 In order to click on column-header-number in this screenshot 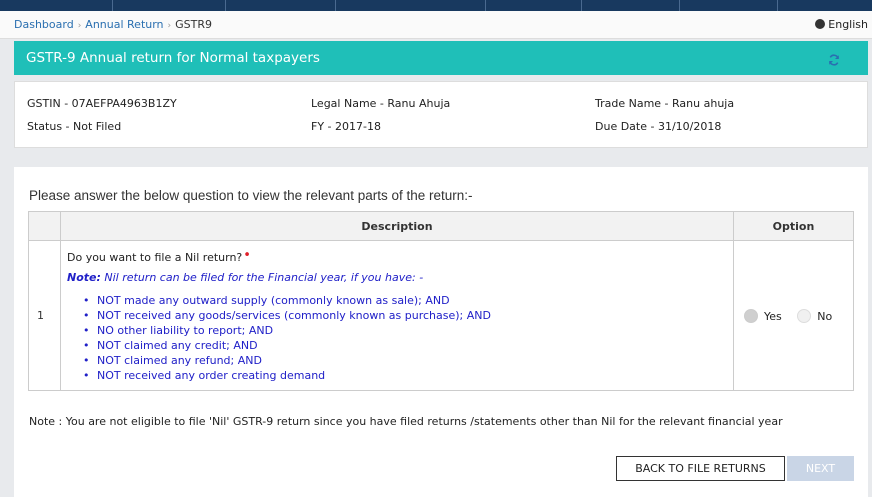, I will do `click(44, 226)`.